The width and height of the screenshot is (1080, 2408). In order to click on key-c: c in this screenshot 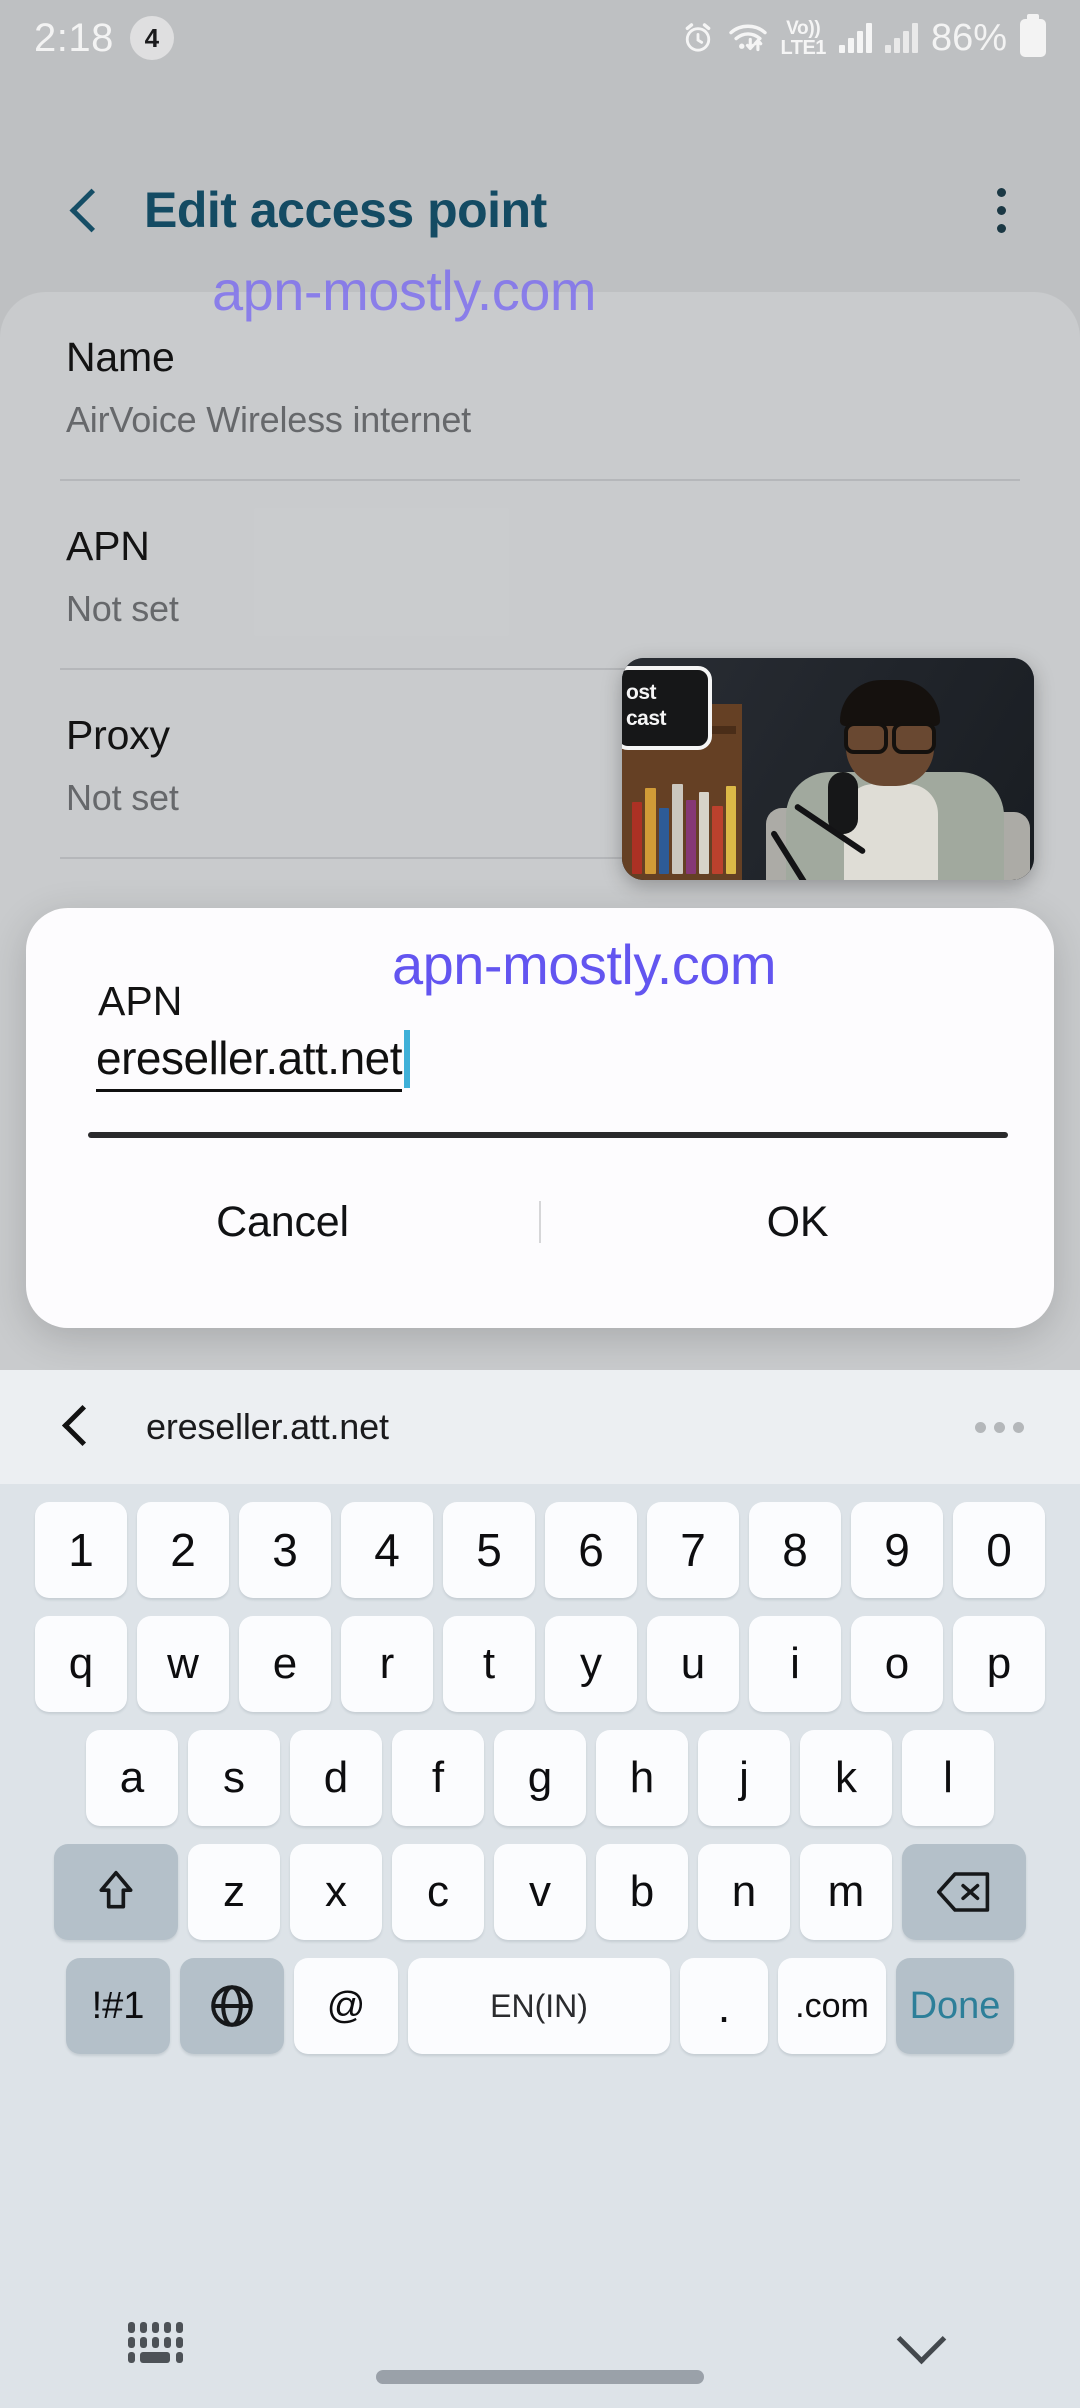, I will do `click(438, 1892)`.